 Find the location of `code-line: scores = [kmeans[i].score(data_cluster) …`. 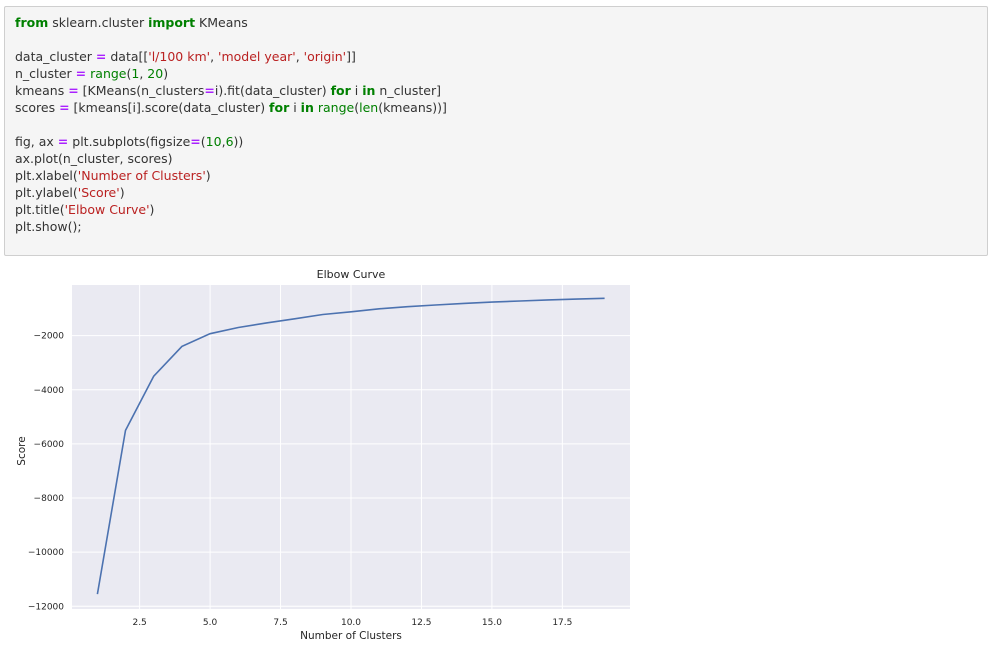

code-line: scores = [kmeans[i].score(data_cluster) … is located at coordinates (501, 107).